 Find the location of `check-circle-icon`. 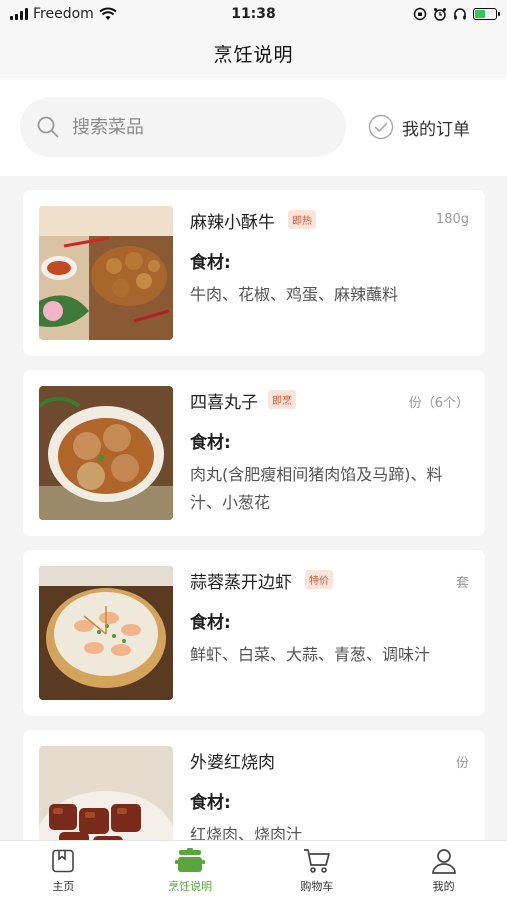

check-circle-icon is located at coordinates (381, 127).